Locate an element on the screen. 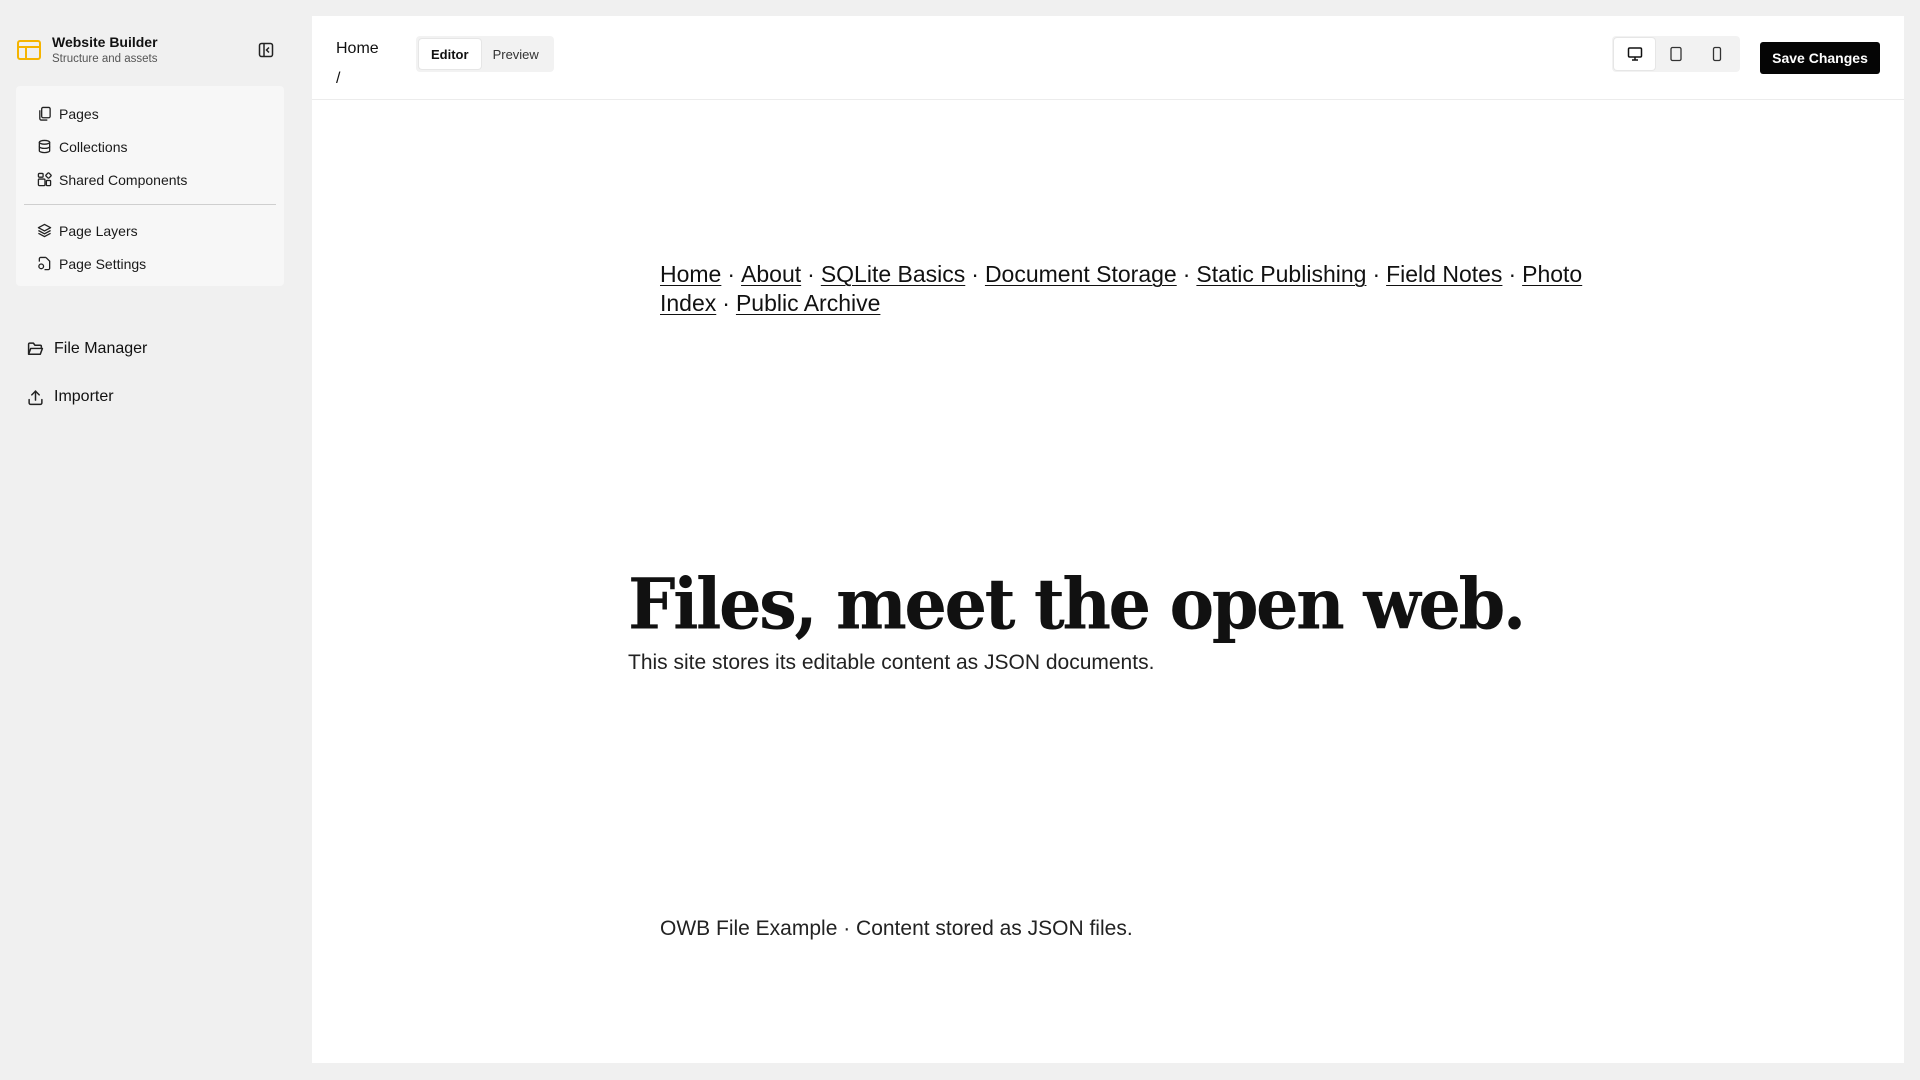  site-nav-link-about: About is located at coordinates (771, 274).